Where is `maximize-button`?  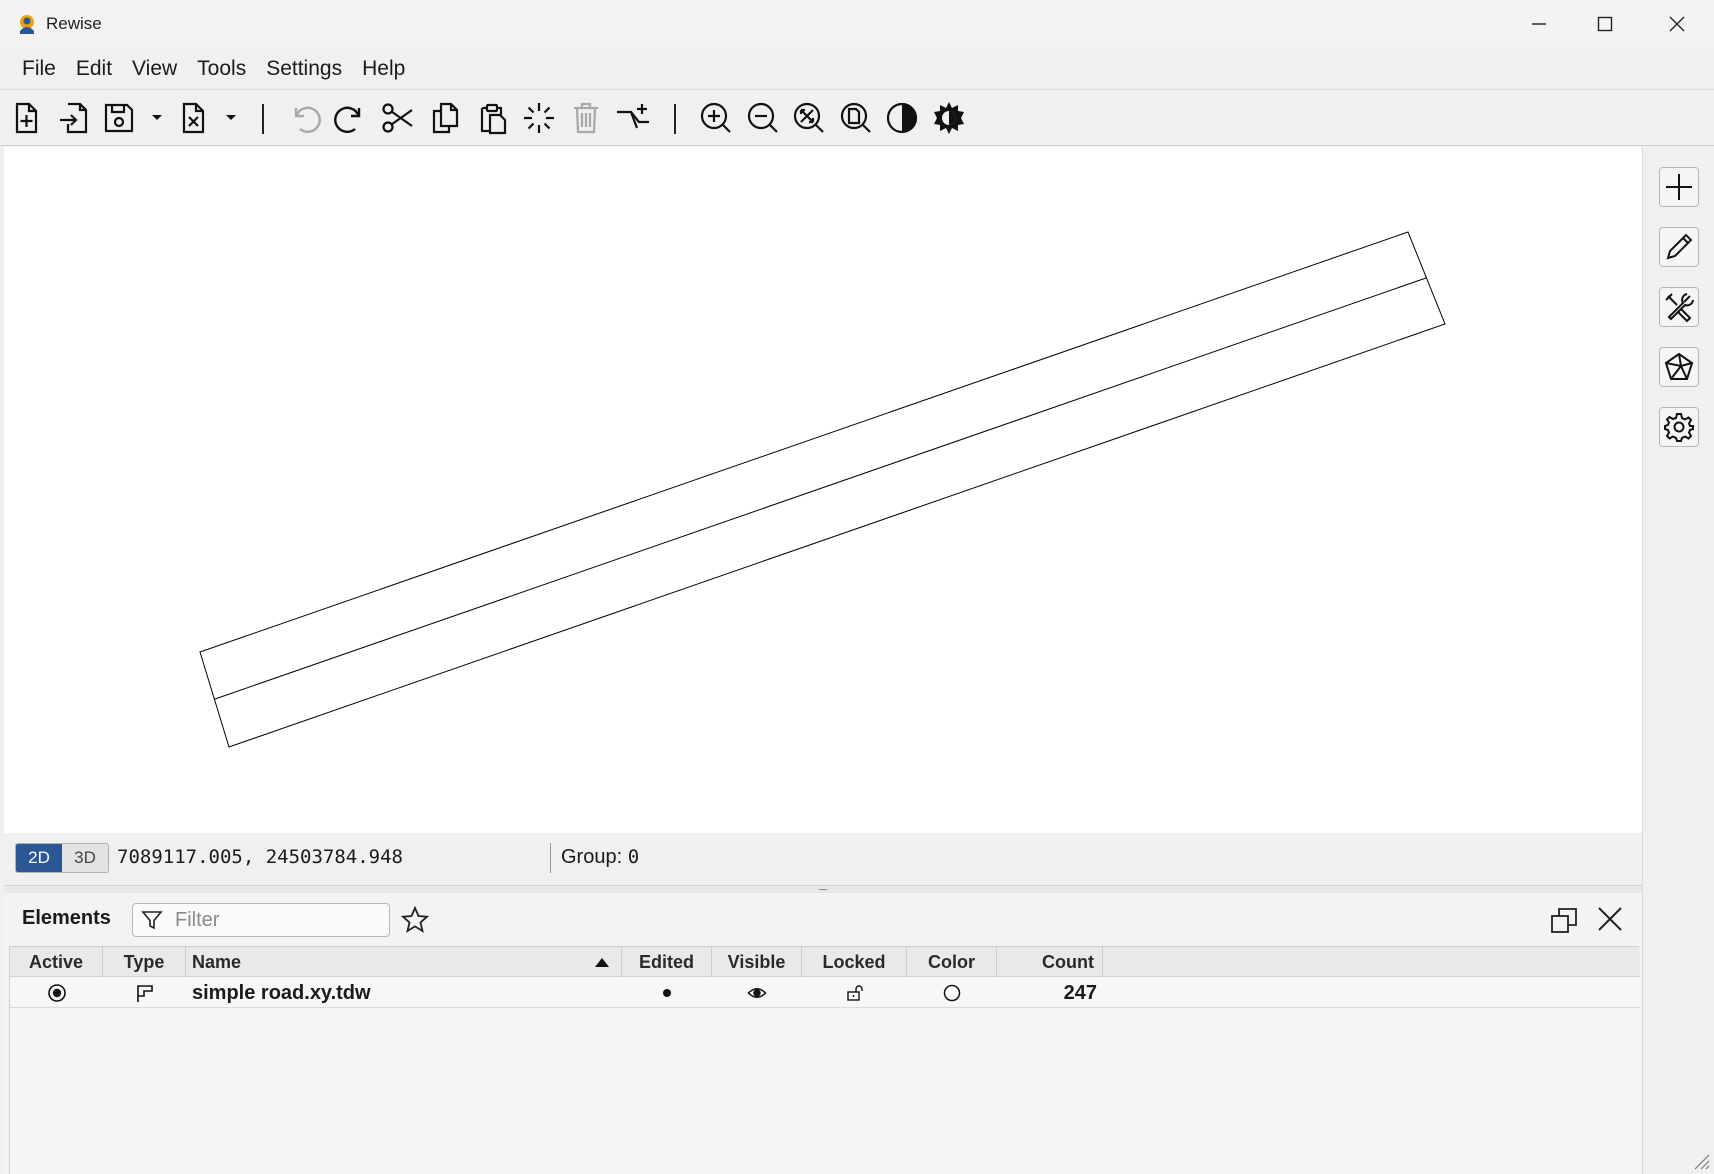 maximize-button is located at coordinates (1605, 24).